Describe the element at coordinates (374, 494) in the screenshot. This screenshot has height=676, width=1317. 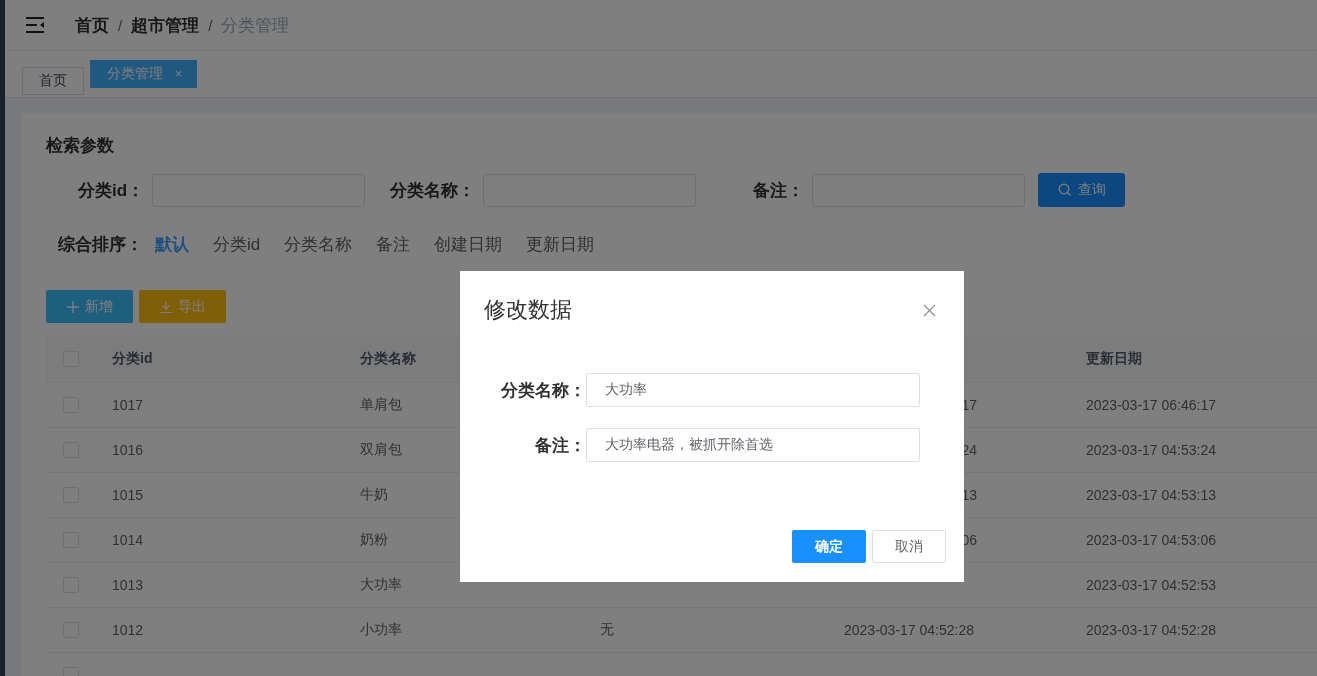
I see `table-cell: 牛奶` at that location.